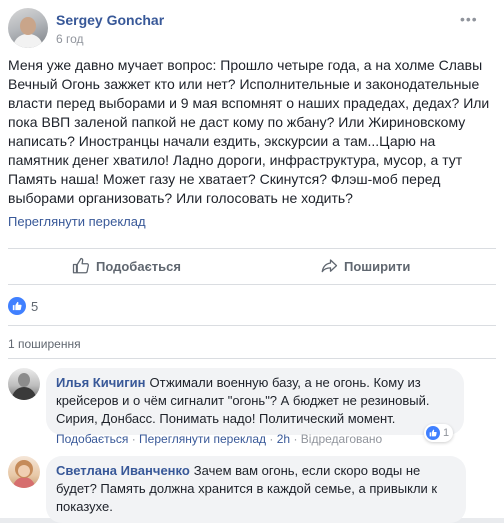 The width and height of the screenshot is (504, 523). I want to click on comment-translate-link: Переглянути переклад, so click(202, 439).